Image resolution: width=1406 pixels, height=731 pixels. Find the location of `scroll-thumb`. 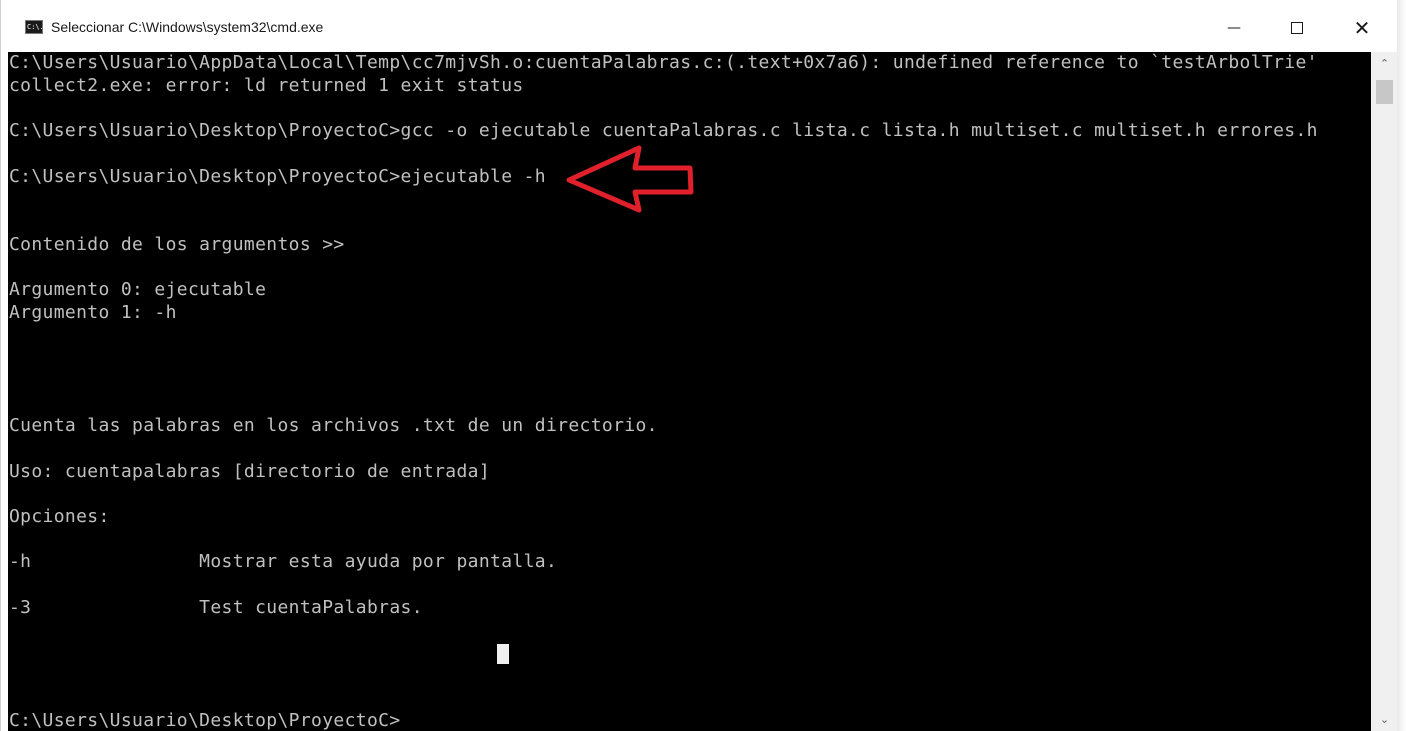

scroll-thumb is located at coordinates (1384, 92).